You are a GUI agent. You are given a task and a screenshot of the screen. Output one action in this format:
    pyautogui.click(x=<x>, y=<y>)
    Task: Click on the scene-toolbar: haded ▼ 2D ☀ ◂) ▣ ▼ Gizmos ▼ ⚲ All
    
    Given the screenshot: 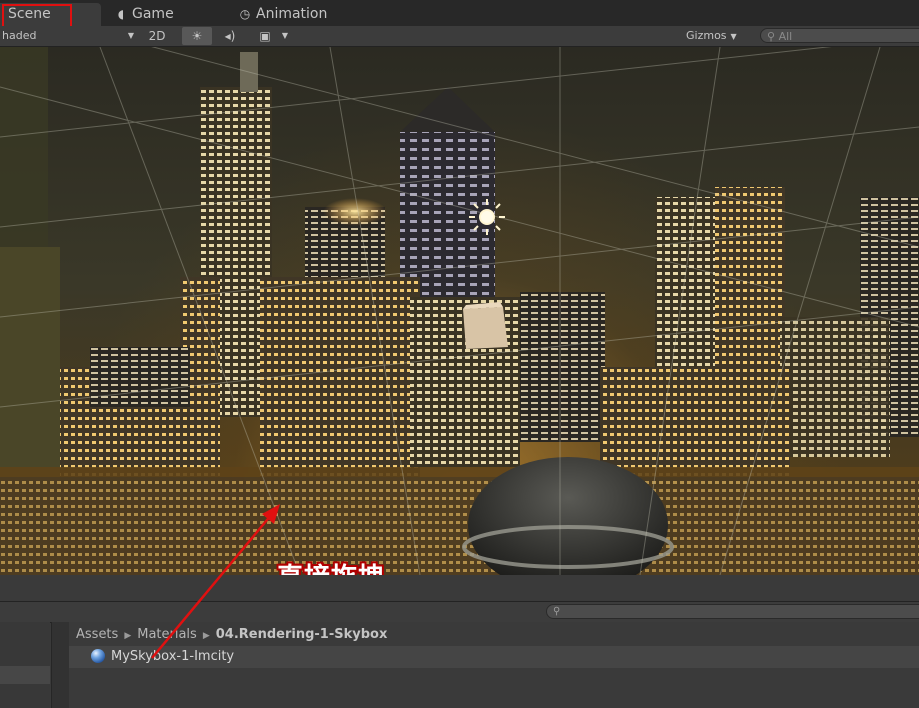 What is the action you would take?
    pyautogui.click(x=459, y=36)
    